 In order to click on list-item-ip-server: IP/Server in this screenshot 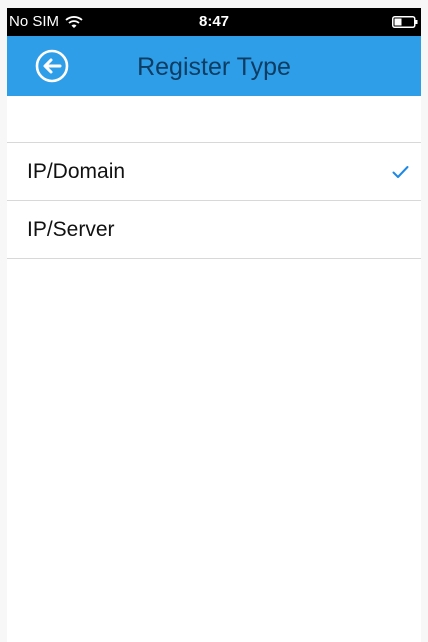, I will do `click(214, 230)`.